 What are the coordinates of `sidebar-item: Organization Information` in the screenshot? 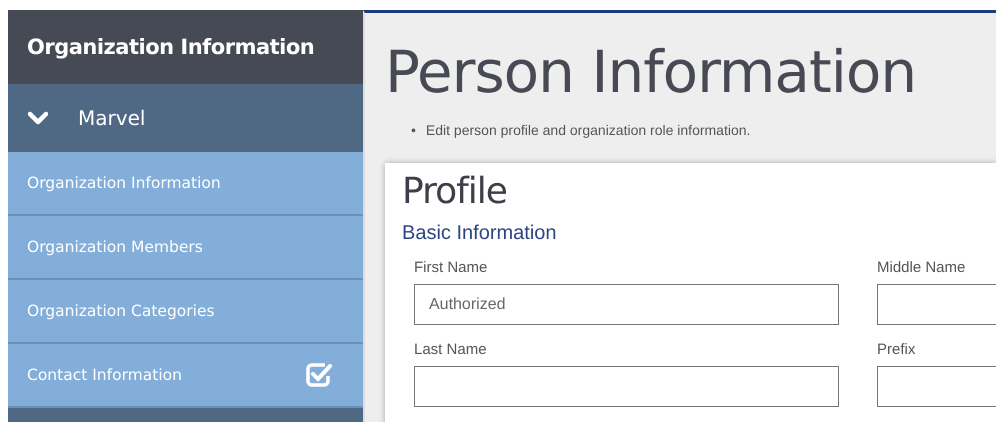 It's located at (185, 184).